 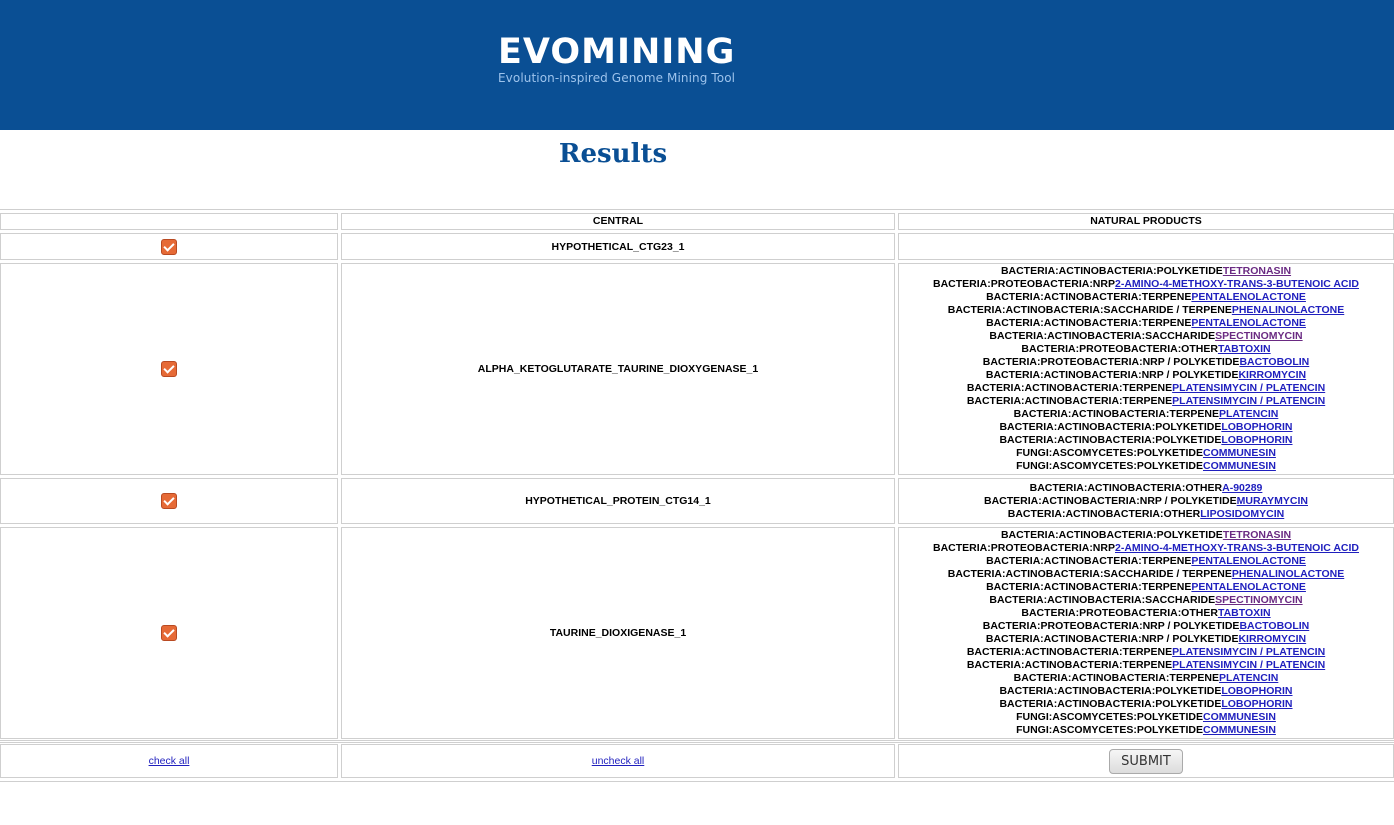 What do you see at coordinates (618, 633) in the screenshot?
I see `central-cell: TAURINE_DIOXIGENASE_1` at bounding box center [618, 633].